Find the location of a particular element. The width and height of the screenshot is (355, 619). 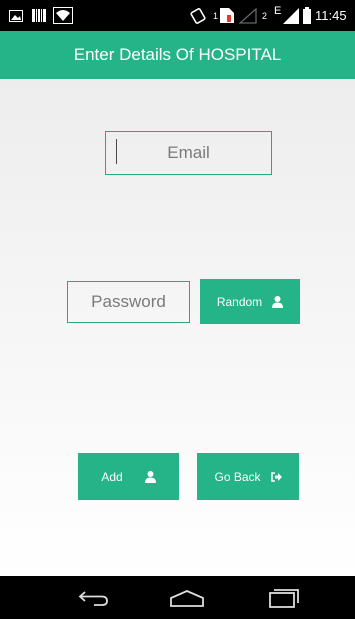

text-cursor is located at coordinates (116, 151).